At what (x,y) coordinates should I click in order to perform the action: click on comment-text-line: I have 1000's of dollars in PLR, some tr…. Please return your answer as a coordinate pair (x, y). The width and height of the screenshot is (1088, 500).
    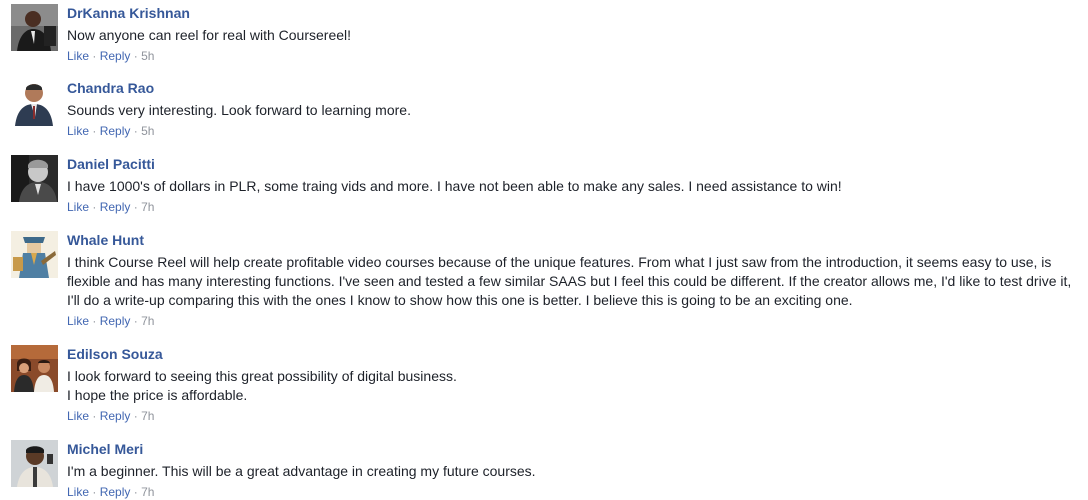
    Looking at the image, I should click on (454, 186).